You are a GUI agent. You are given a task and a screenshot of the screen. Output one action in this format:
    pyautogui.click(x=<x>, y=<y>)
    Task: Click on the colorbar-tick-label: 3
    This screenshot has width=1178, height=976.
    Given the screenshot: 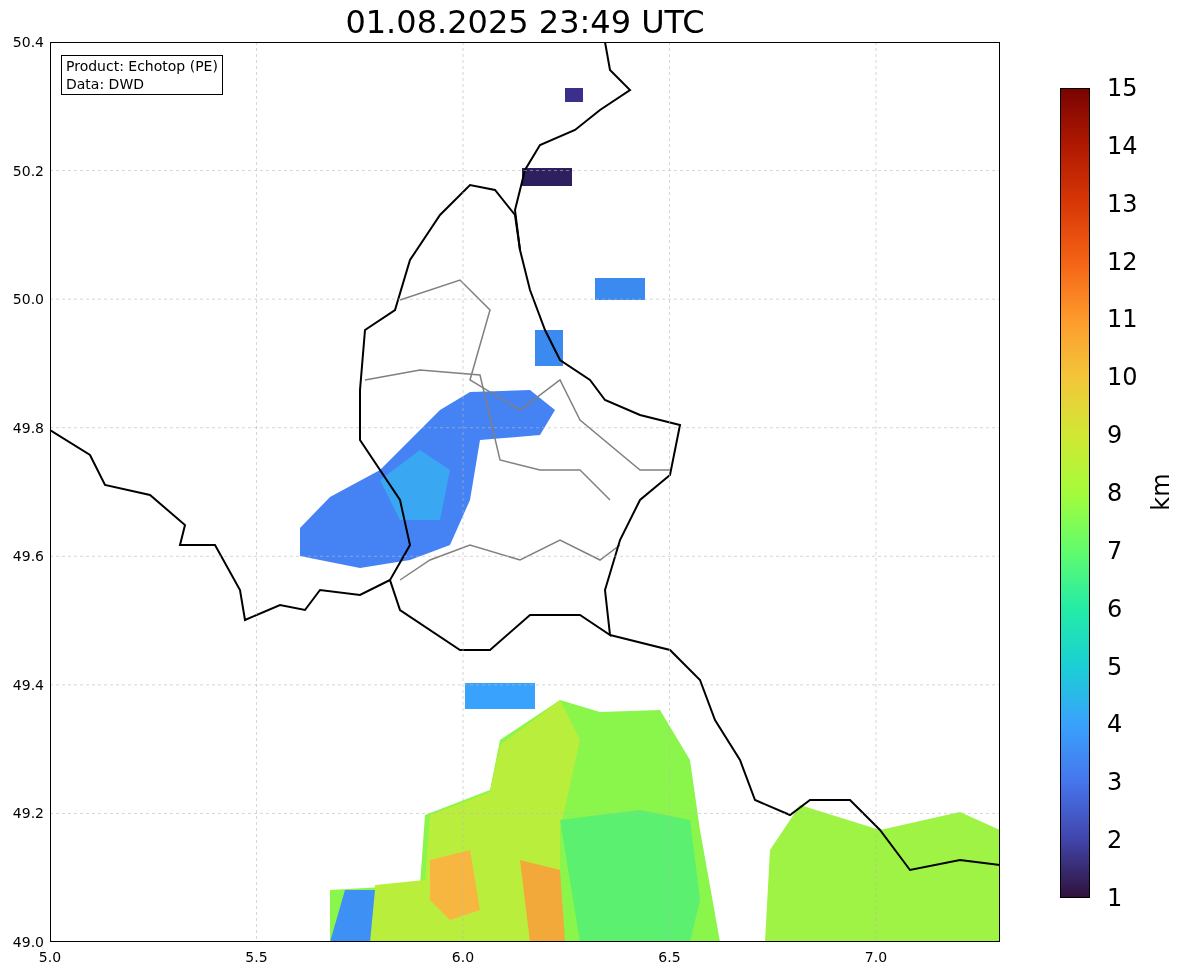 What is the action you would take?
    pyautogui.click(x=1115, y=782)
    